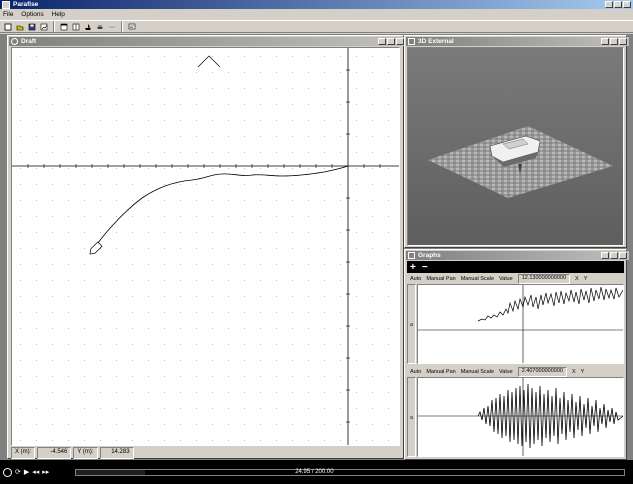 The image size is (633, 484). I want to click on disabled-icon, so click(112, 26).